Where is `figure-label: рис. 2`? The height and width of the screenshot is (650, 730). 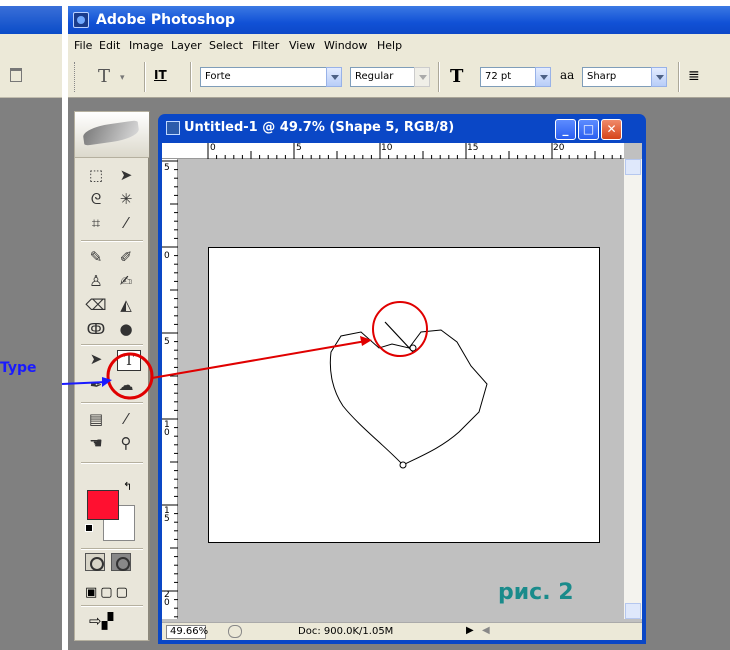 figure-label: рис. 2 is located at coordinates (536, 592).